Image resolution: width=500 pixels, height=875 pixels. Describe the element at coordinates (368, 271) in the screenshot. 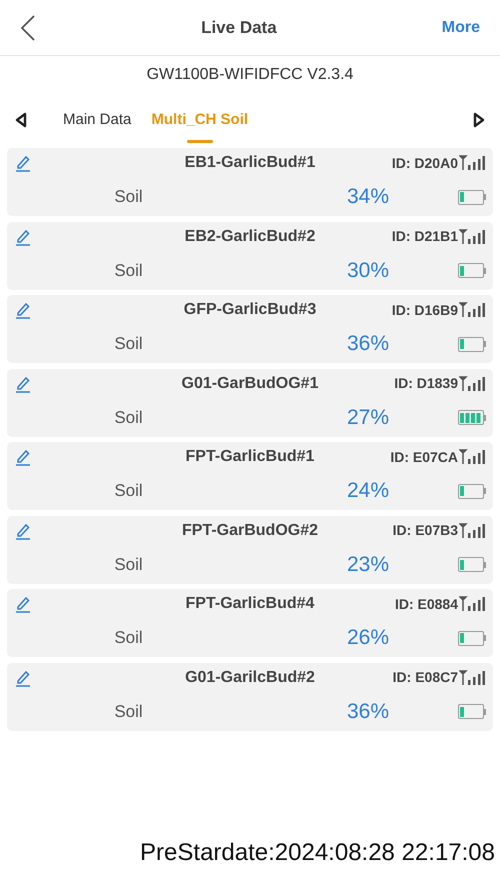

I see `moisture-value: 30%` at that location.